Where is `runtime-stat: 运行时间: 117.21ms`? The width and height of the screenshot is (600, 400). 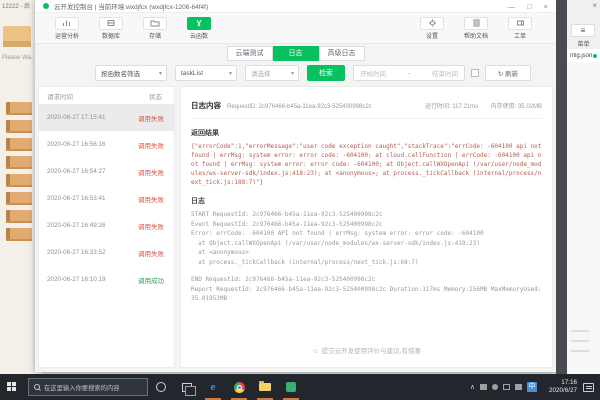 runtime-stat: 运行时间: 117.21ms is located at coordinates (451, 107).